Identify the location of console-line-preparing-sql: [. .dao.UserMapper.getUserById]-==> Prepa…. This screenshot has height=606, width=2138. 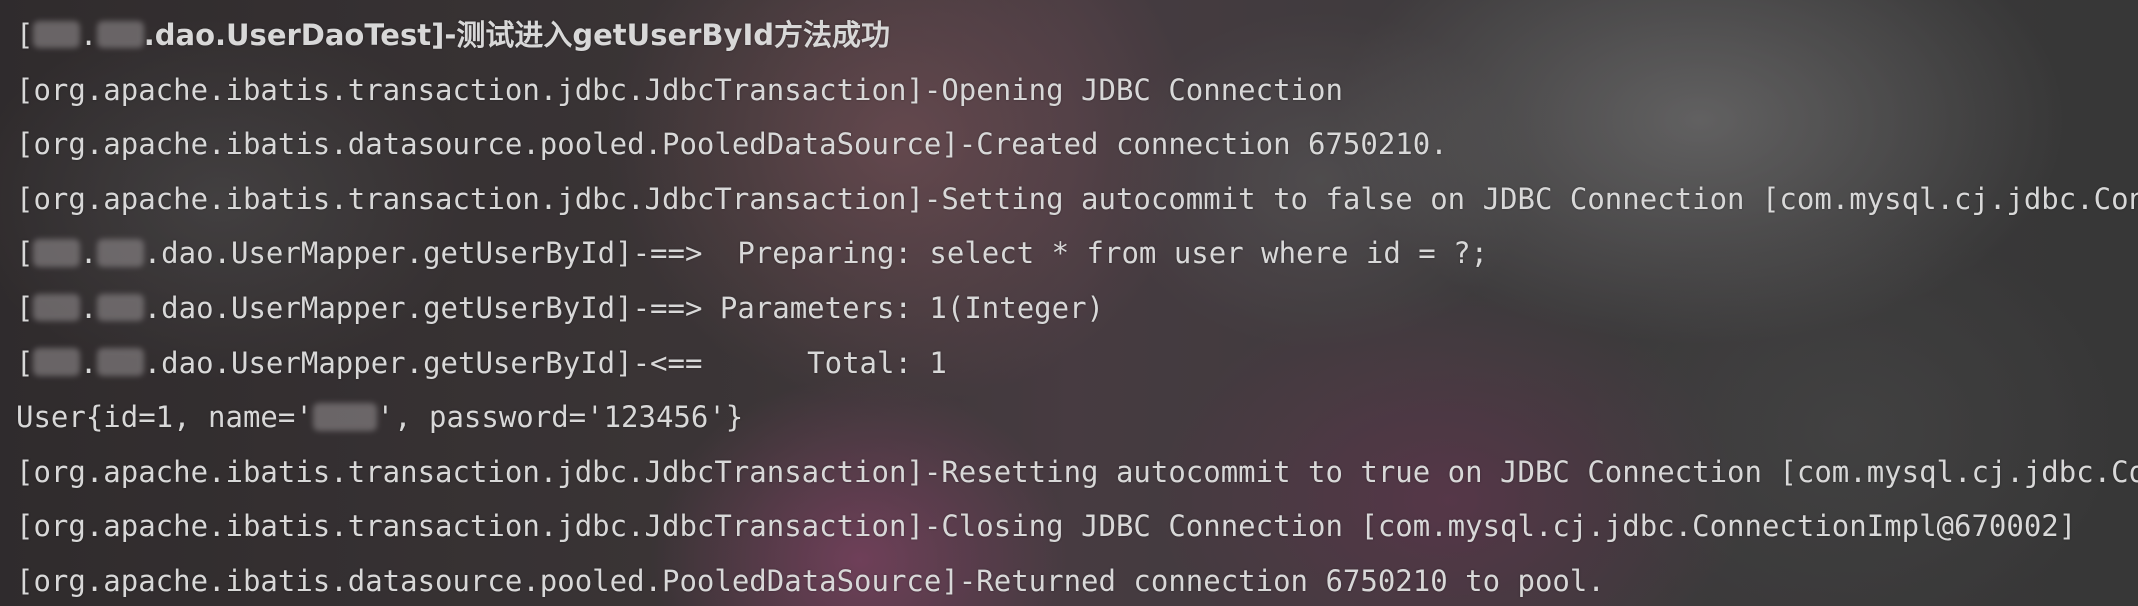
(1077, 259).